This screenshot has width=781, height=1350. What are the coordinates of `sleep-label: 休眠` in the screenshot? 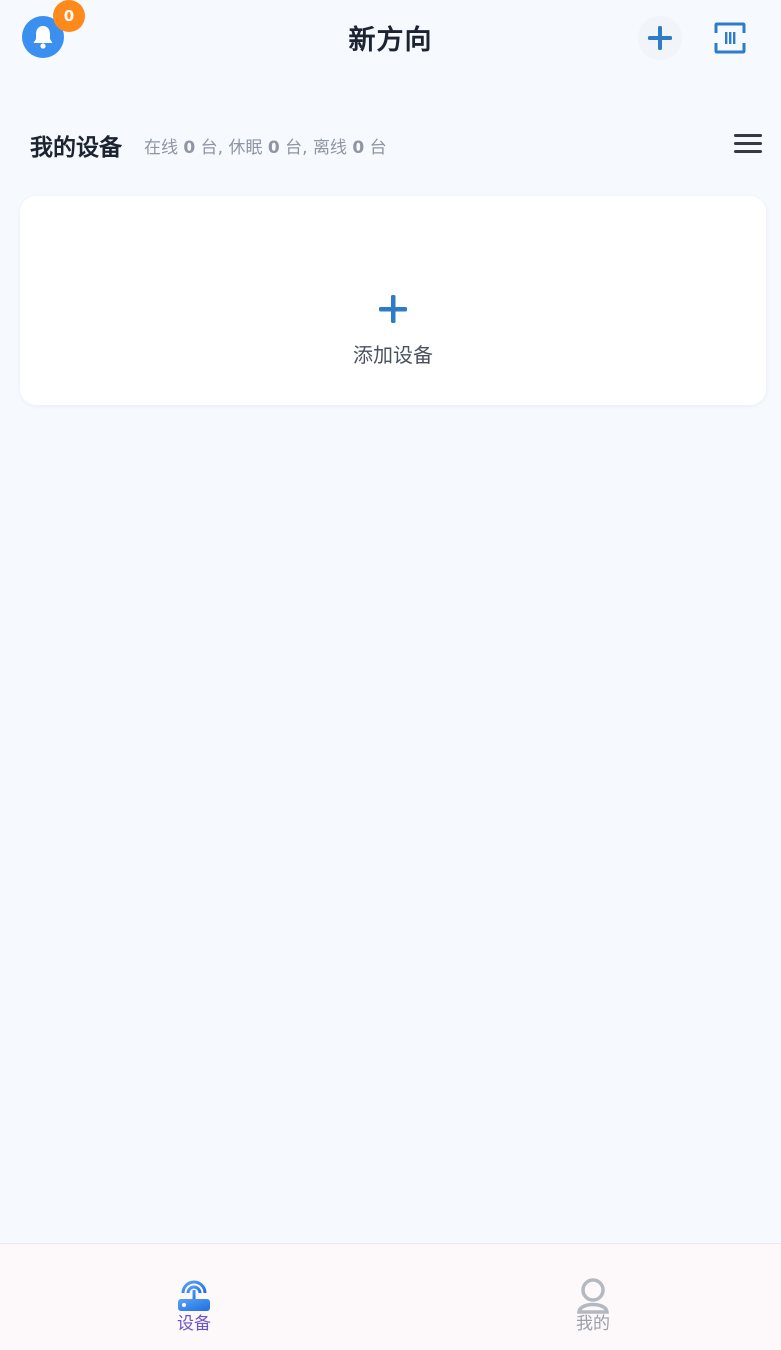 It's located at (245, 148).